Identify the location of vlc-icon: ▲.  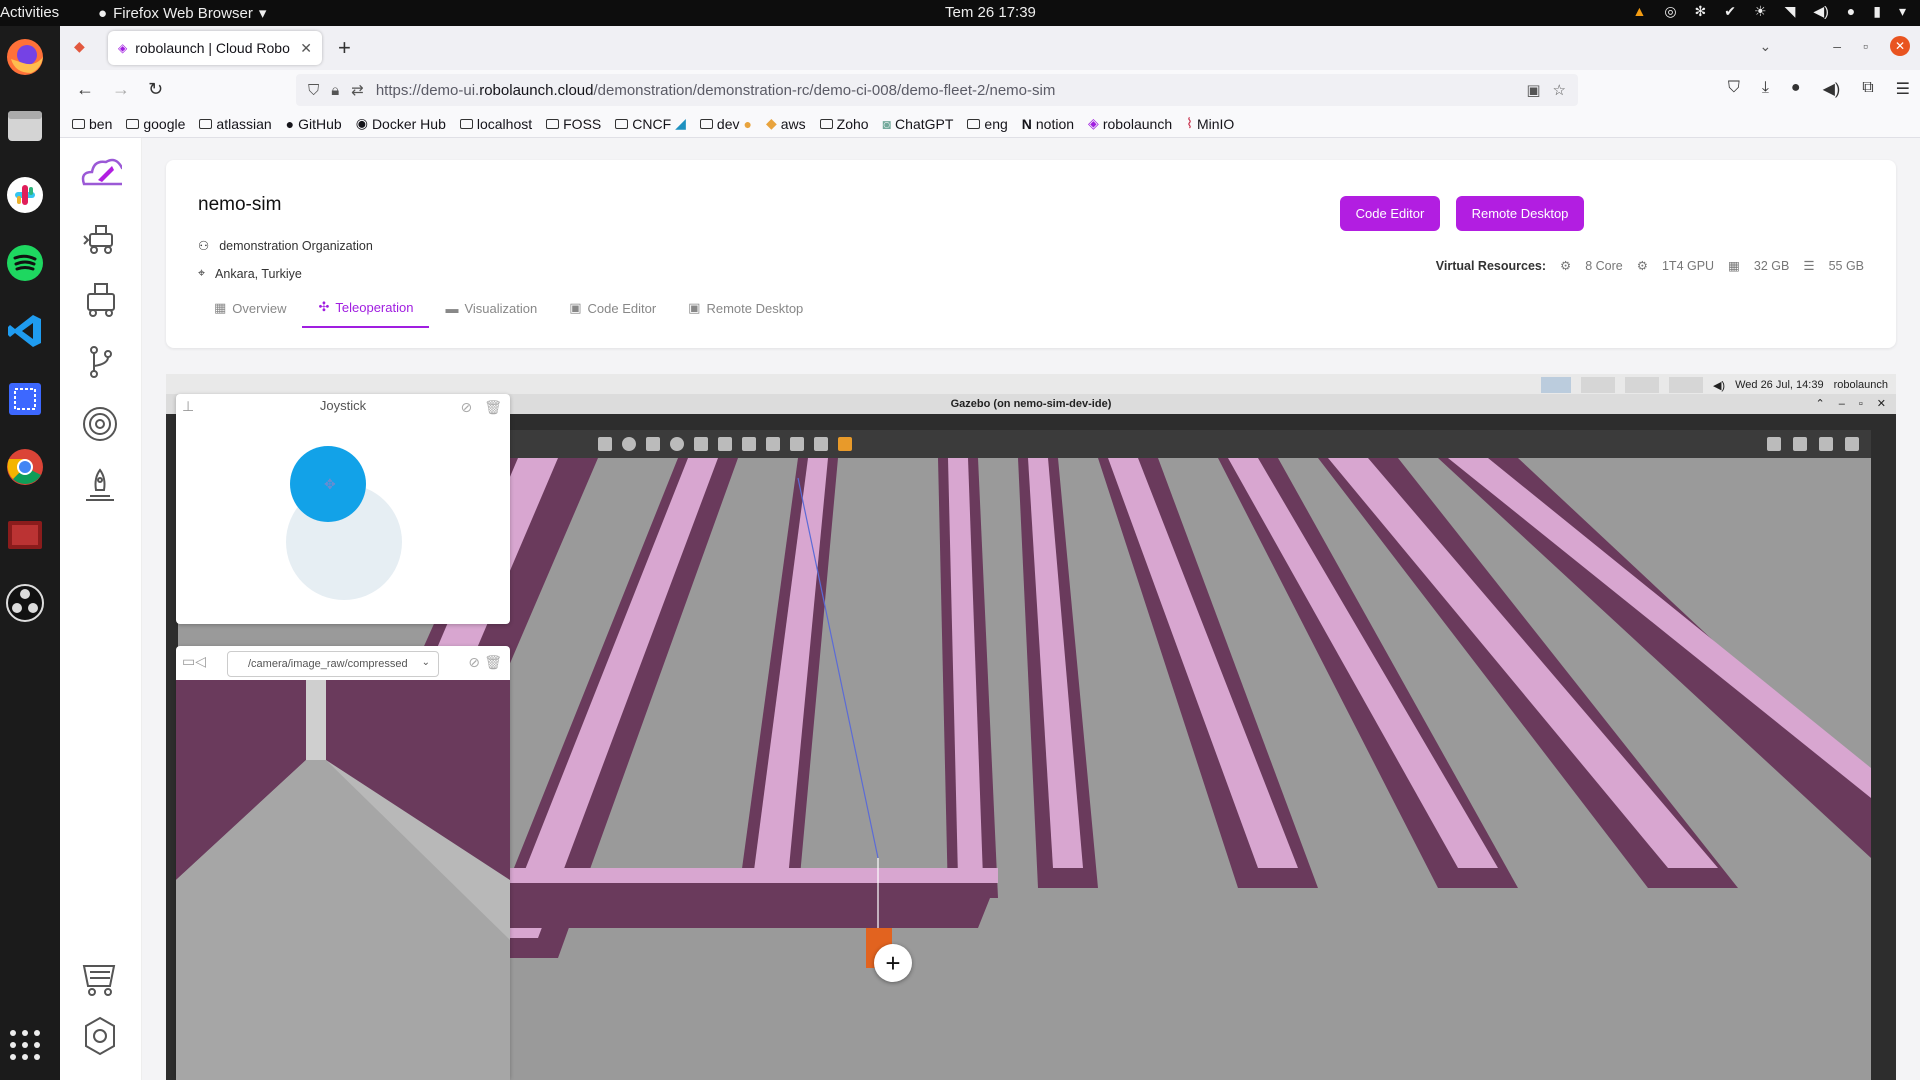
(1639, 11).